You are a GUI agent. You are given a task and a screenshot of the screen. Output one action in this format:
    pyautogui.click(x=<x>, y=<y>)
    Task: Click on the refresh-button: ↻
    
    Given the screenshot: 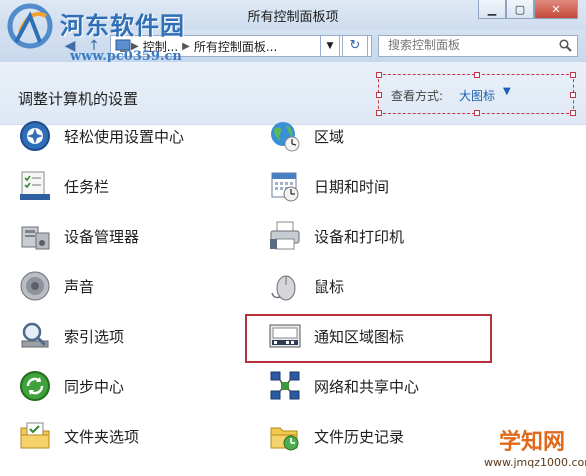 What is the action you would take?
    pyautogui.click(x=355, y=46)
    